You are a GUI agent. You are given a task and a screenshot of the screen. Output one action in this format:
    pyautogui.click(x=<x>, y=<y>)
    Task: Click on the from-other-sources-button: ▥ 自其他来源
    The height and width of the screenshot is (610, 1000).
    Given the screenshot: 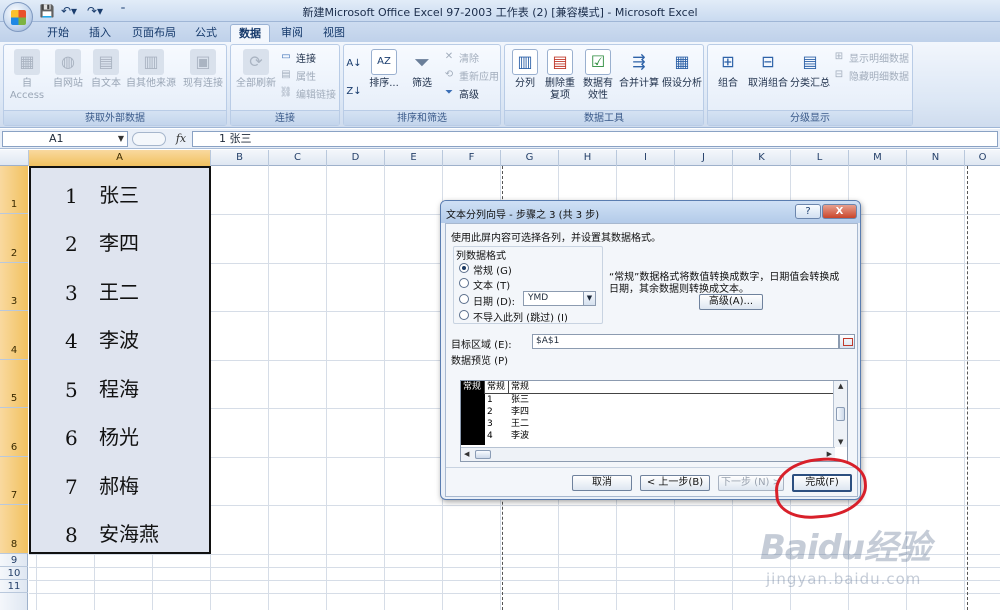 What is the action you would take?
    pyautogui.click(x=151, y=69)
    